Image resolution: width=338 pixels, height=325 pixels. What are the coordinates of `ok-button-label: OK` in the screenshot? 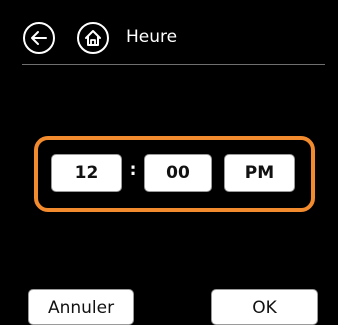 It's located at (264, 308).